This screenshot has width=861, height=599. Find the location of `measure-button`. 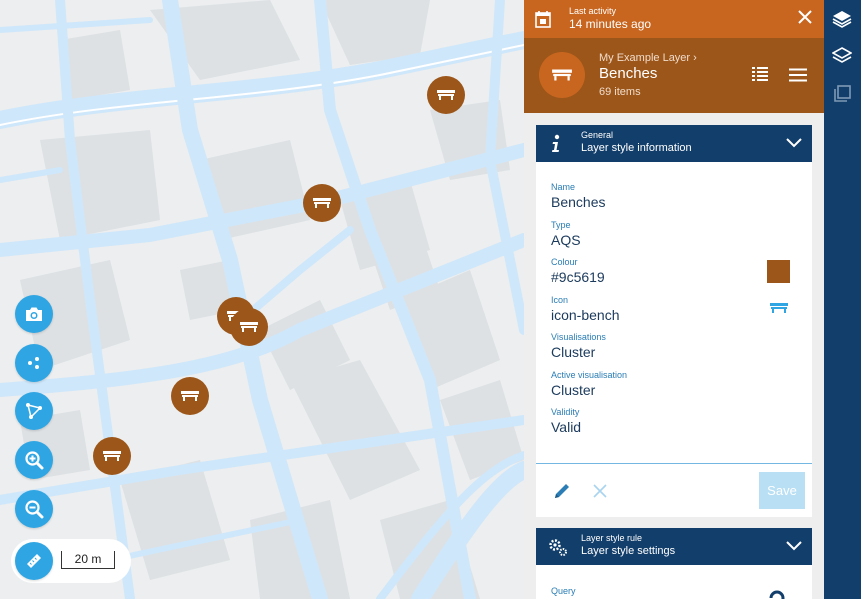

measure-button is located at coordinates (34, 561).